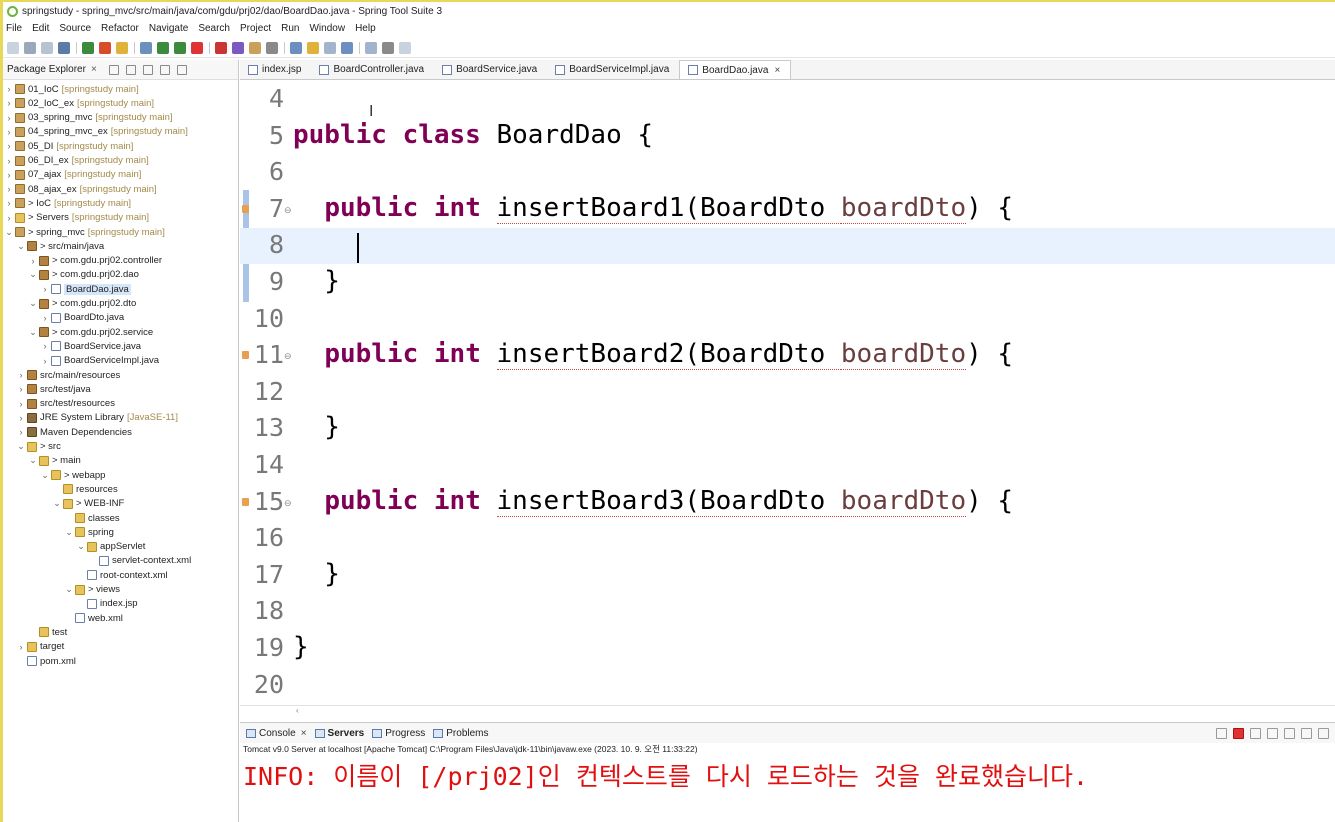 The height and width of the screenshot is (822, 1335). Describe the element at coordinates (1221, 733) in the screenshot. I see `pin-console-icon` at that location.